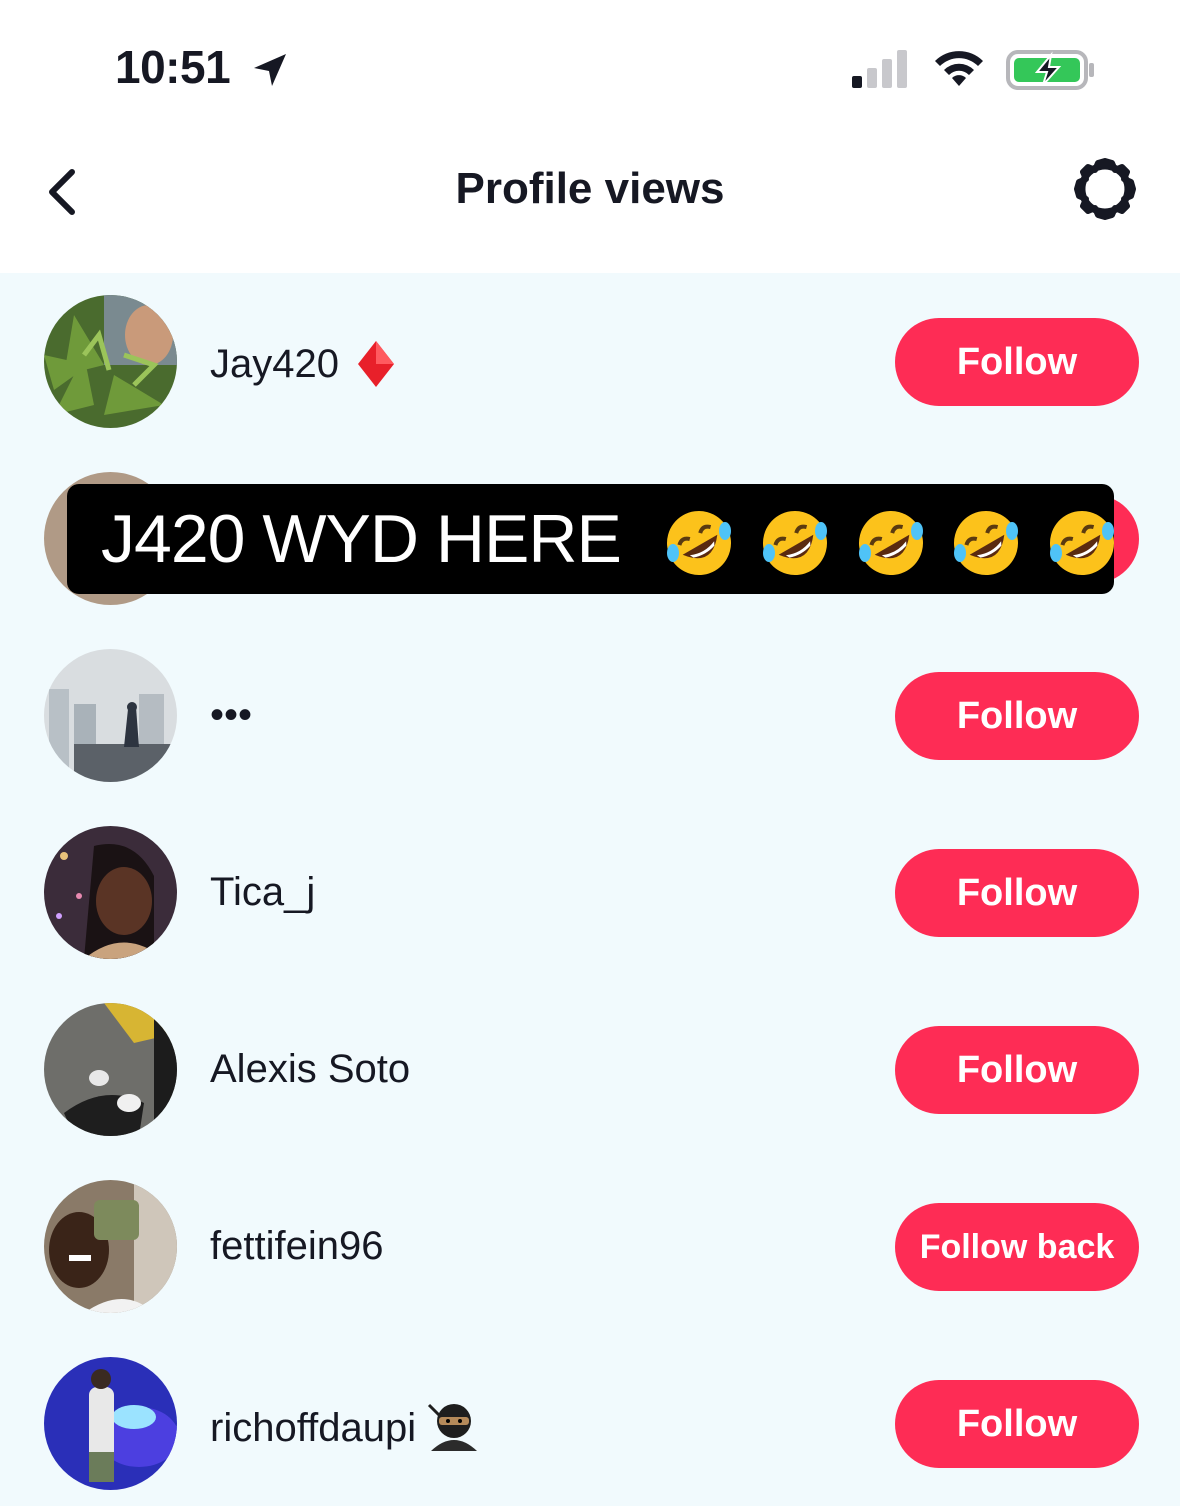 The width and height of the screenshot is (1180, 1506). What do you see at coordinates (310, 1069) in the screenshot?
I see `username: Alexis Soto` at bounding box center [310, 1069].